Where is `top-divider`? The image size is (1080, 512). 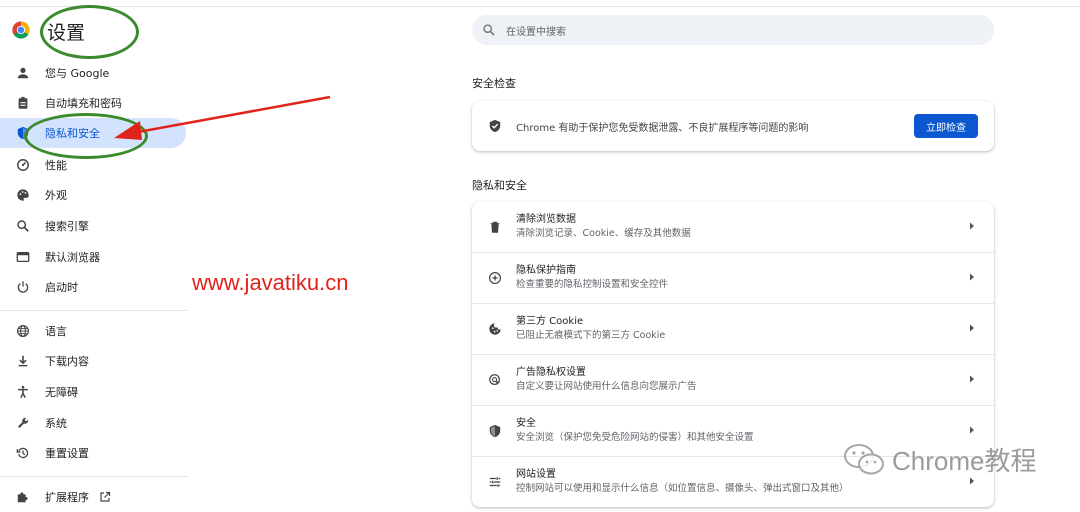 top-divider is located at coordinates (540, 6).